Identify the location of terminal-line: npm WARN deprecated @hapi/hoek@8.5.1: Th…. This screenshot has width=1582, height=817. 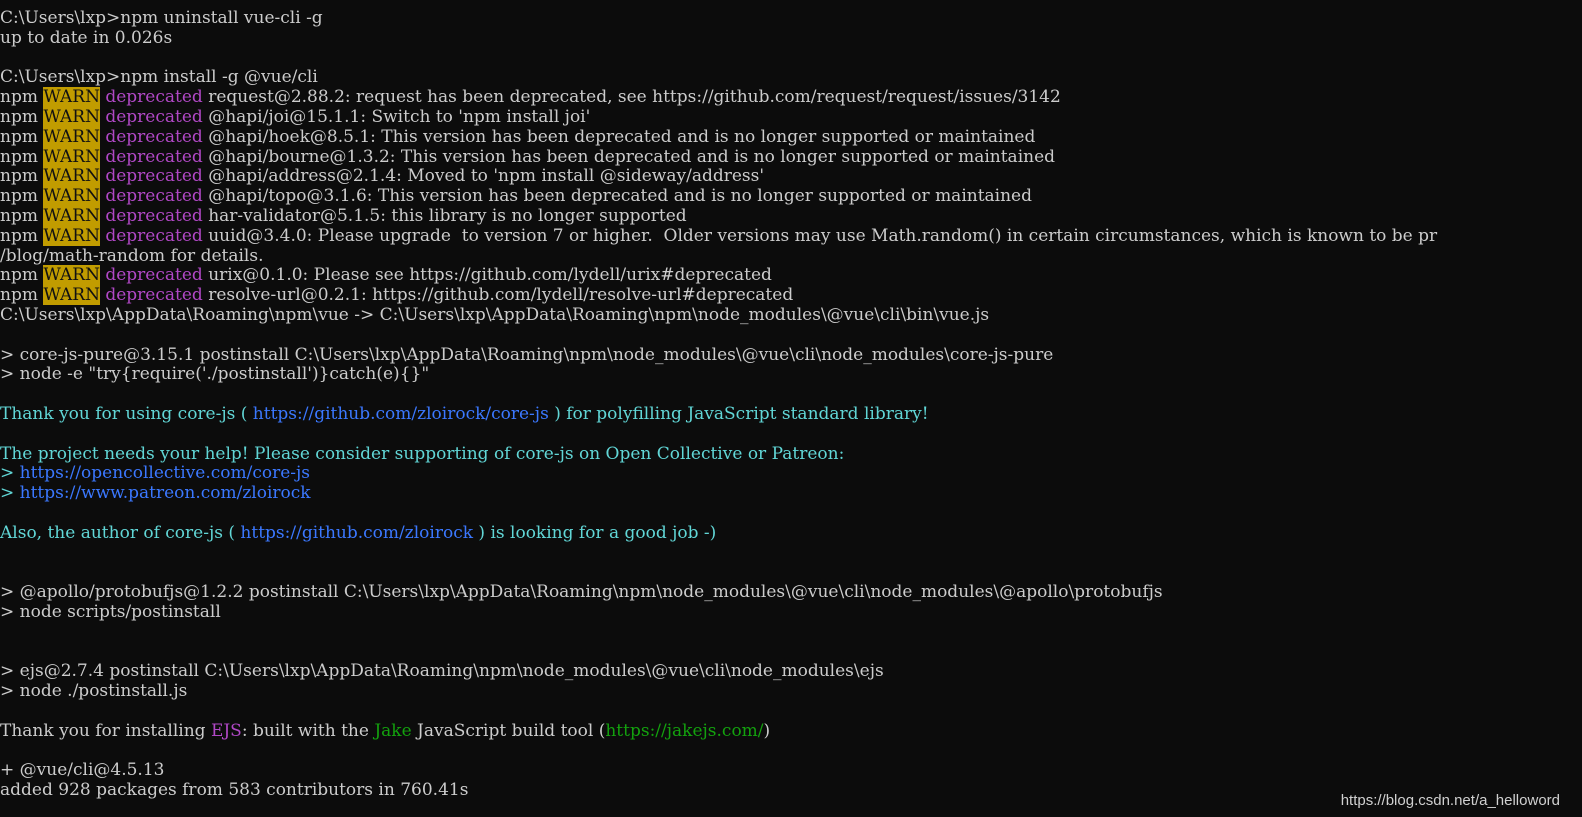
(518, 136).